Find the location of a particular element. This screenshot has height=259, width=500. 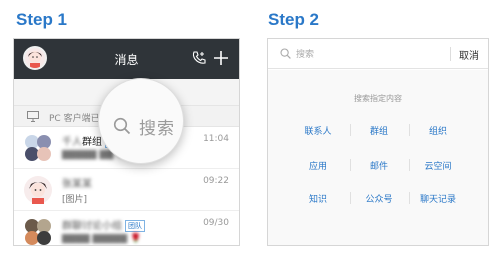

contact-avatar is located at coordinates (38, 190).